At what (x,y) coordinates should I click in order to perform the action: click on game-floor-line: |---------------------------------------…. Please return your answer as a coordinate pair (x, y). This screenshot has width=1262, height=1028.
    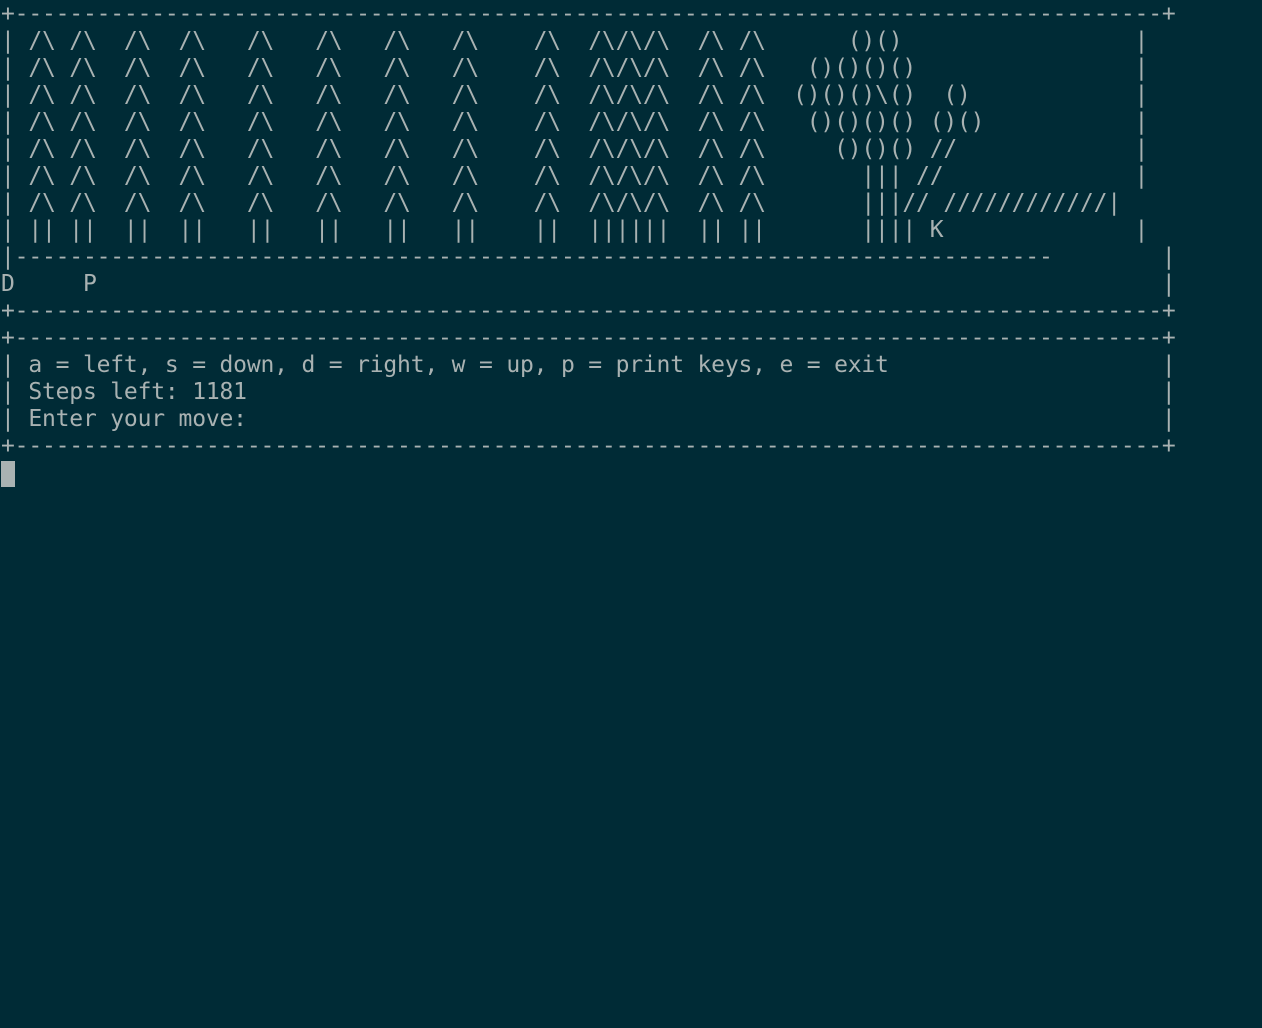
    Looking at the image, I should click on (588, 257).